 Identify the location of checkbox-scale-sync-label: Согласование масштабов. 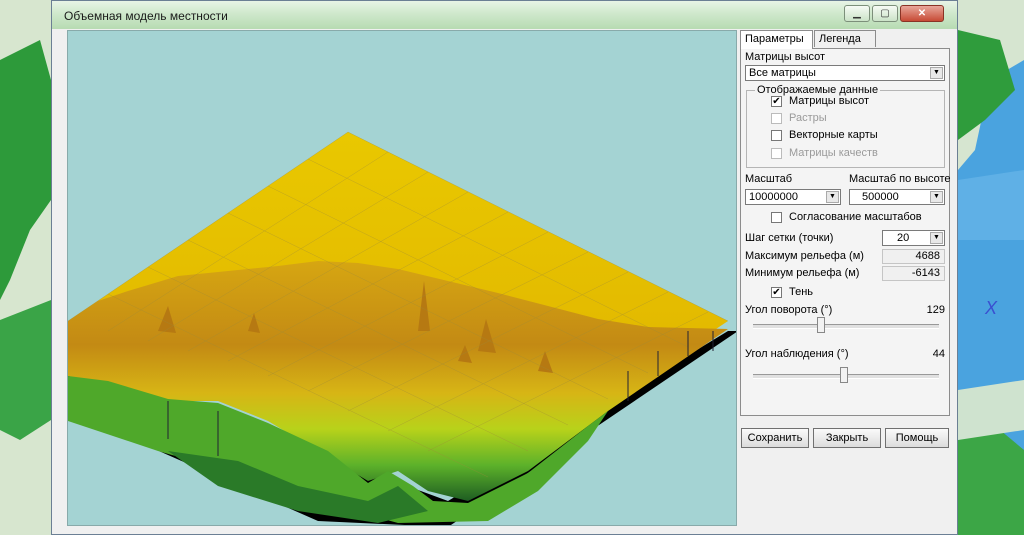
(855, 217).